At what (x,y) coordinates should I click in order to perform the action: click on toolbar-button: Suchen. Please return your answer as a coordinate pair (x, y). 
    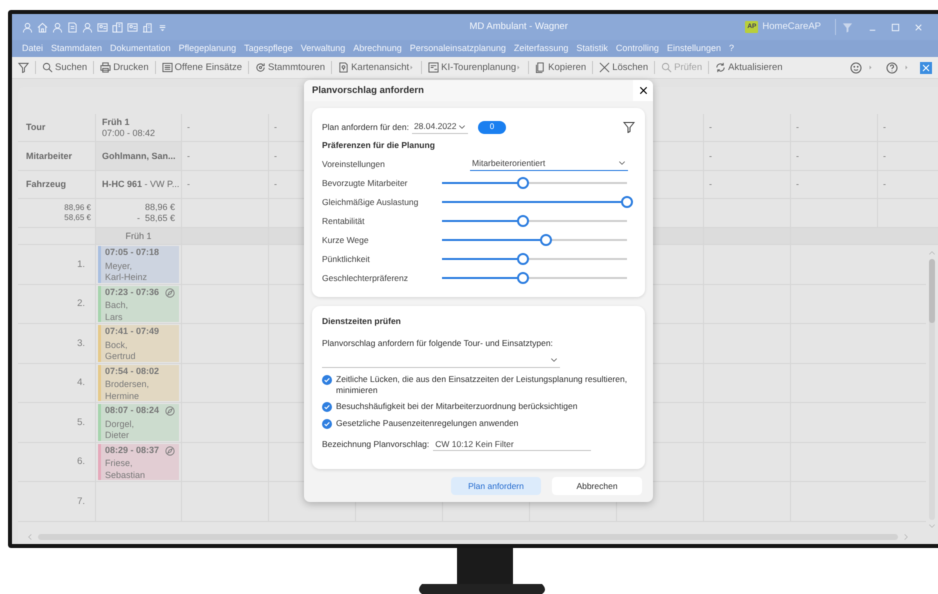
    Looking at the image, I should click on (65, 68).